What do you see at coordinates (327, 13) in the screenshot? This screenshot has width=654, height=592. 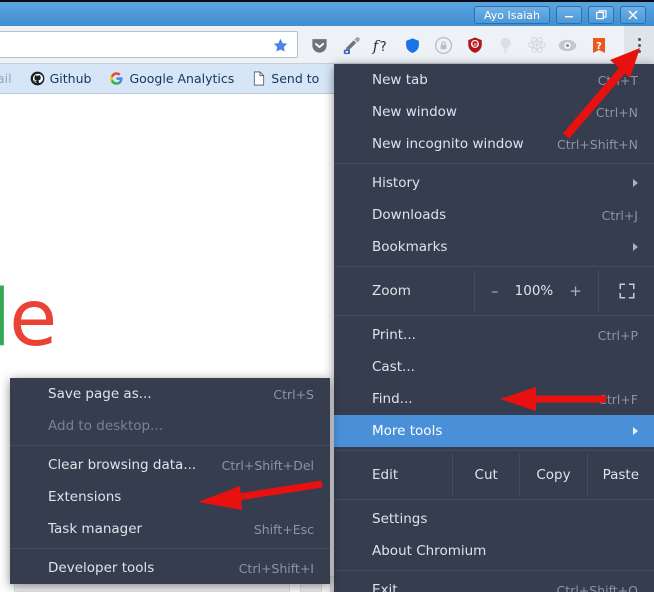 I see `title-bar: Ayo Isaiah` at bounding box center [327, 13].